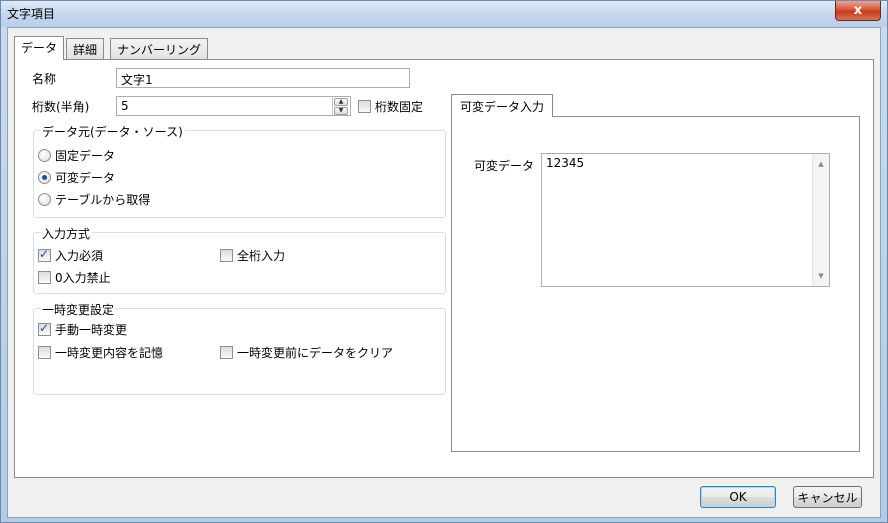  Describe the element at coordinates (341, 111) in the screenshot. I see `spin-down-icon: ▼` at that location.